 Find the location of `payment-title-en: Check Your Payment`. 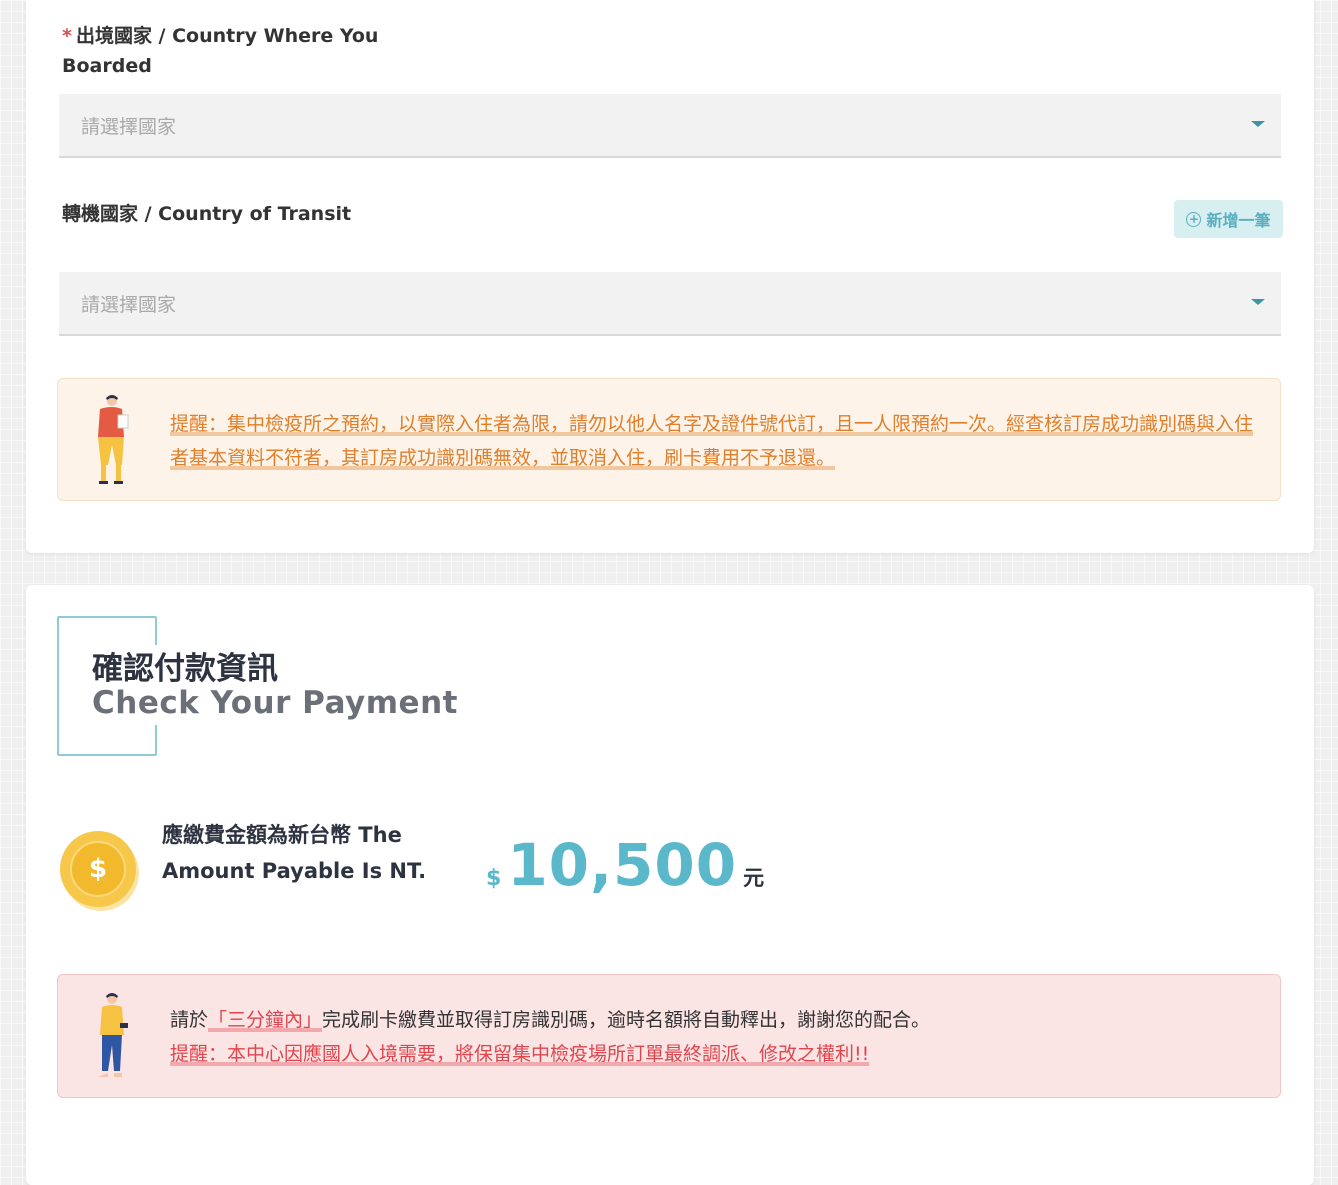

payment-title-en: Check Your Payment is located at coordinates (275, 703).